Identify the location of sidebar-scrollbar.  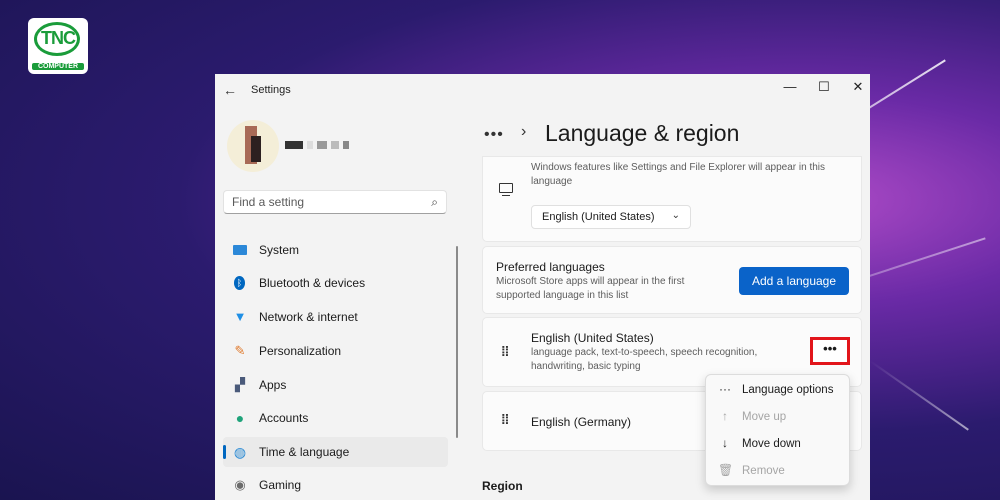
(457, 342).